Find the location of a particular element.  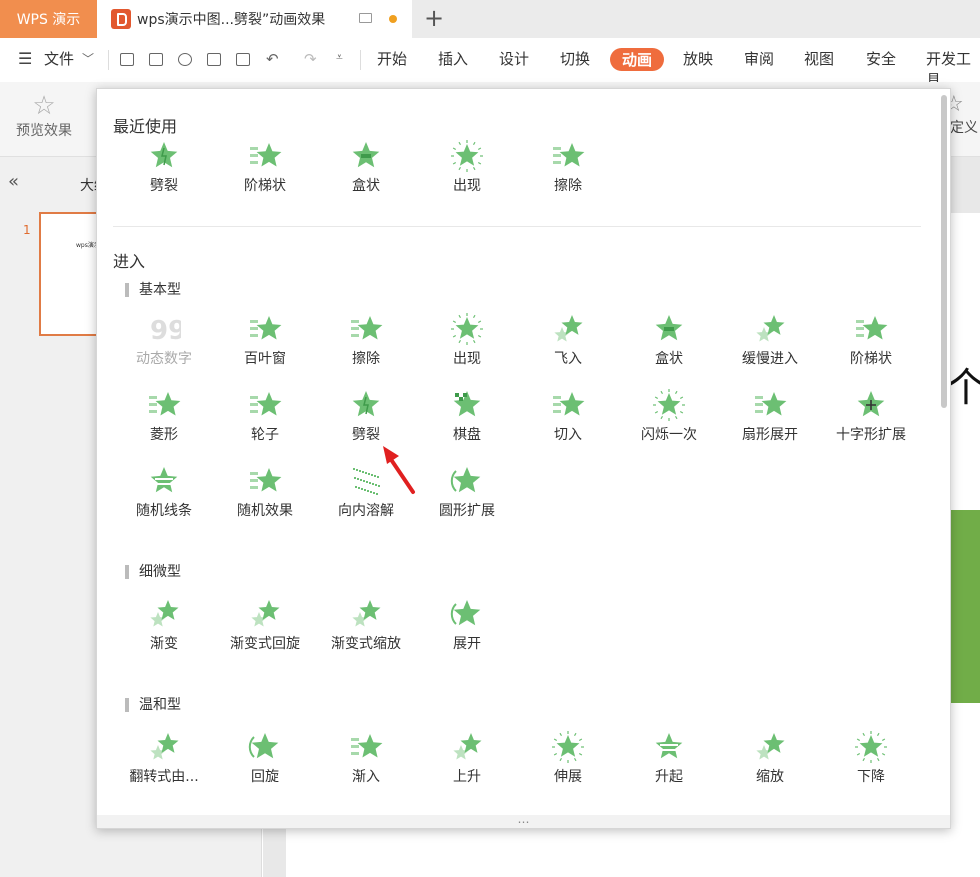

effect-item: 圆形扩展 is located at coordinates (467, 492).